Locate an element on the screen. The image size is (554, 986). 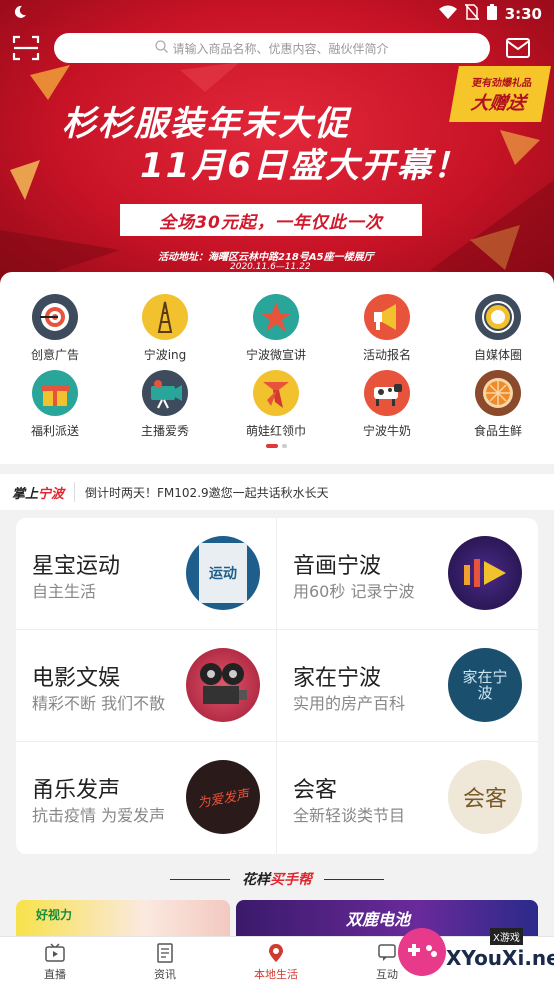
grid-item-label: 食品生鲜 is located at coordinates (497, 431).